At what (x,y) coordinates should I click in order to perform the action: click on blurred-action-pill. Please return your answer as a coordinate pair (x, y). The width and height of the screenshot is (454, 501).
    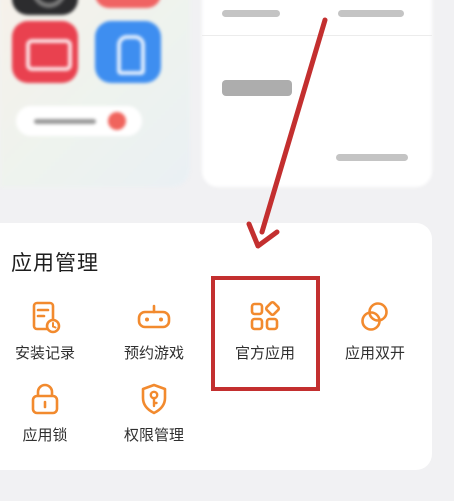
    Looking at the image, I should click on (79, 121).